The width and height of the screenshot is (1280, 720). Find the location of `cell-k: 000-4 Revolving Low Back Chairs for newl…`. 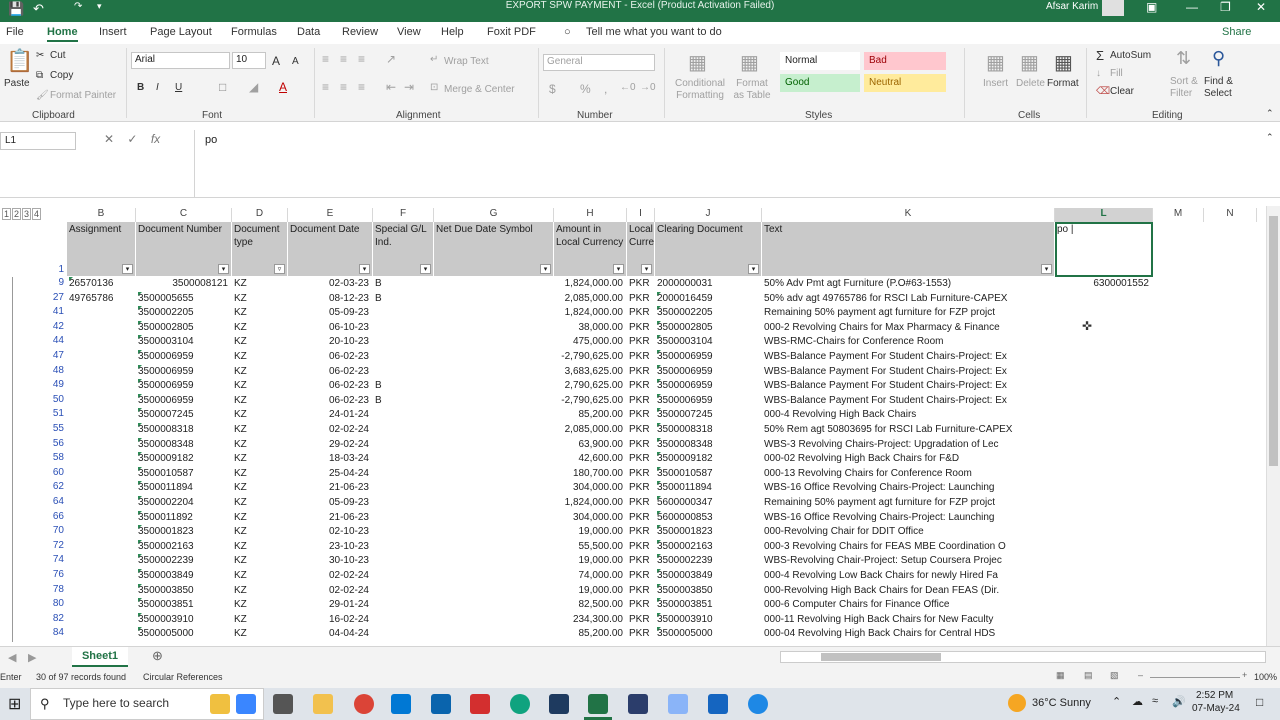

cell-k: 000-4 Revolving Low Back Chairs for newl… is located at coordinates (907, 576).